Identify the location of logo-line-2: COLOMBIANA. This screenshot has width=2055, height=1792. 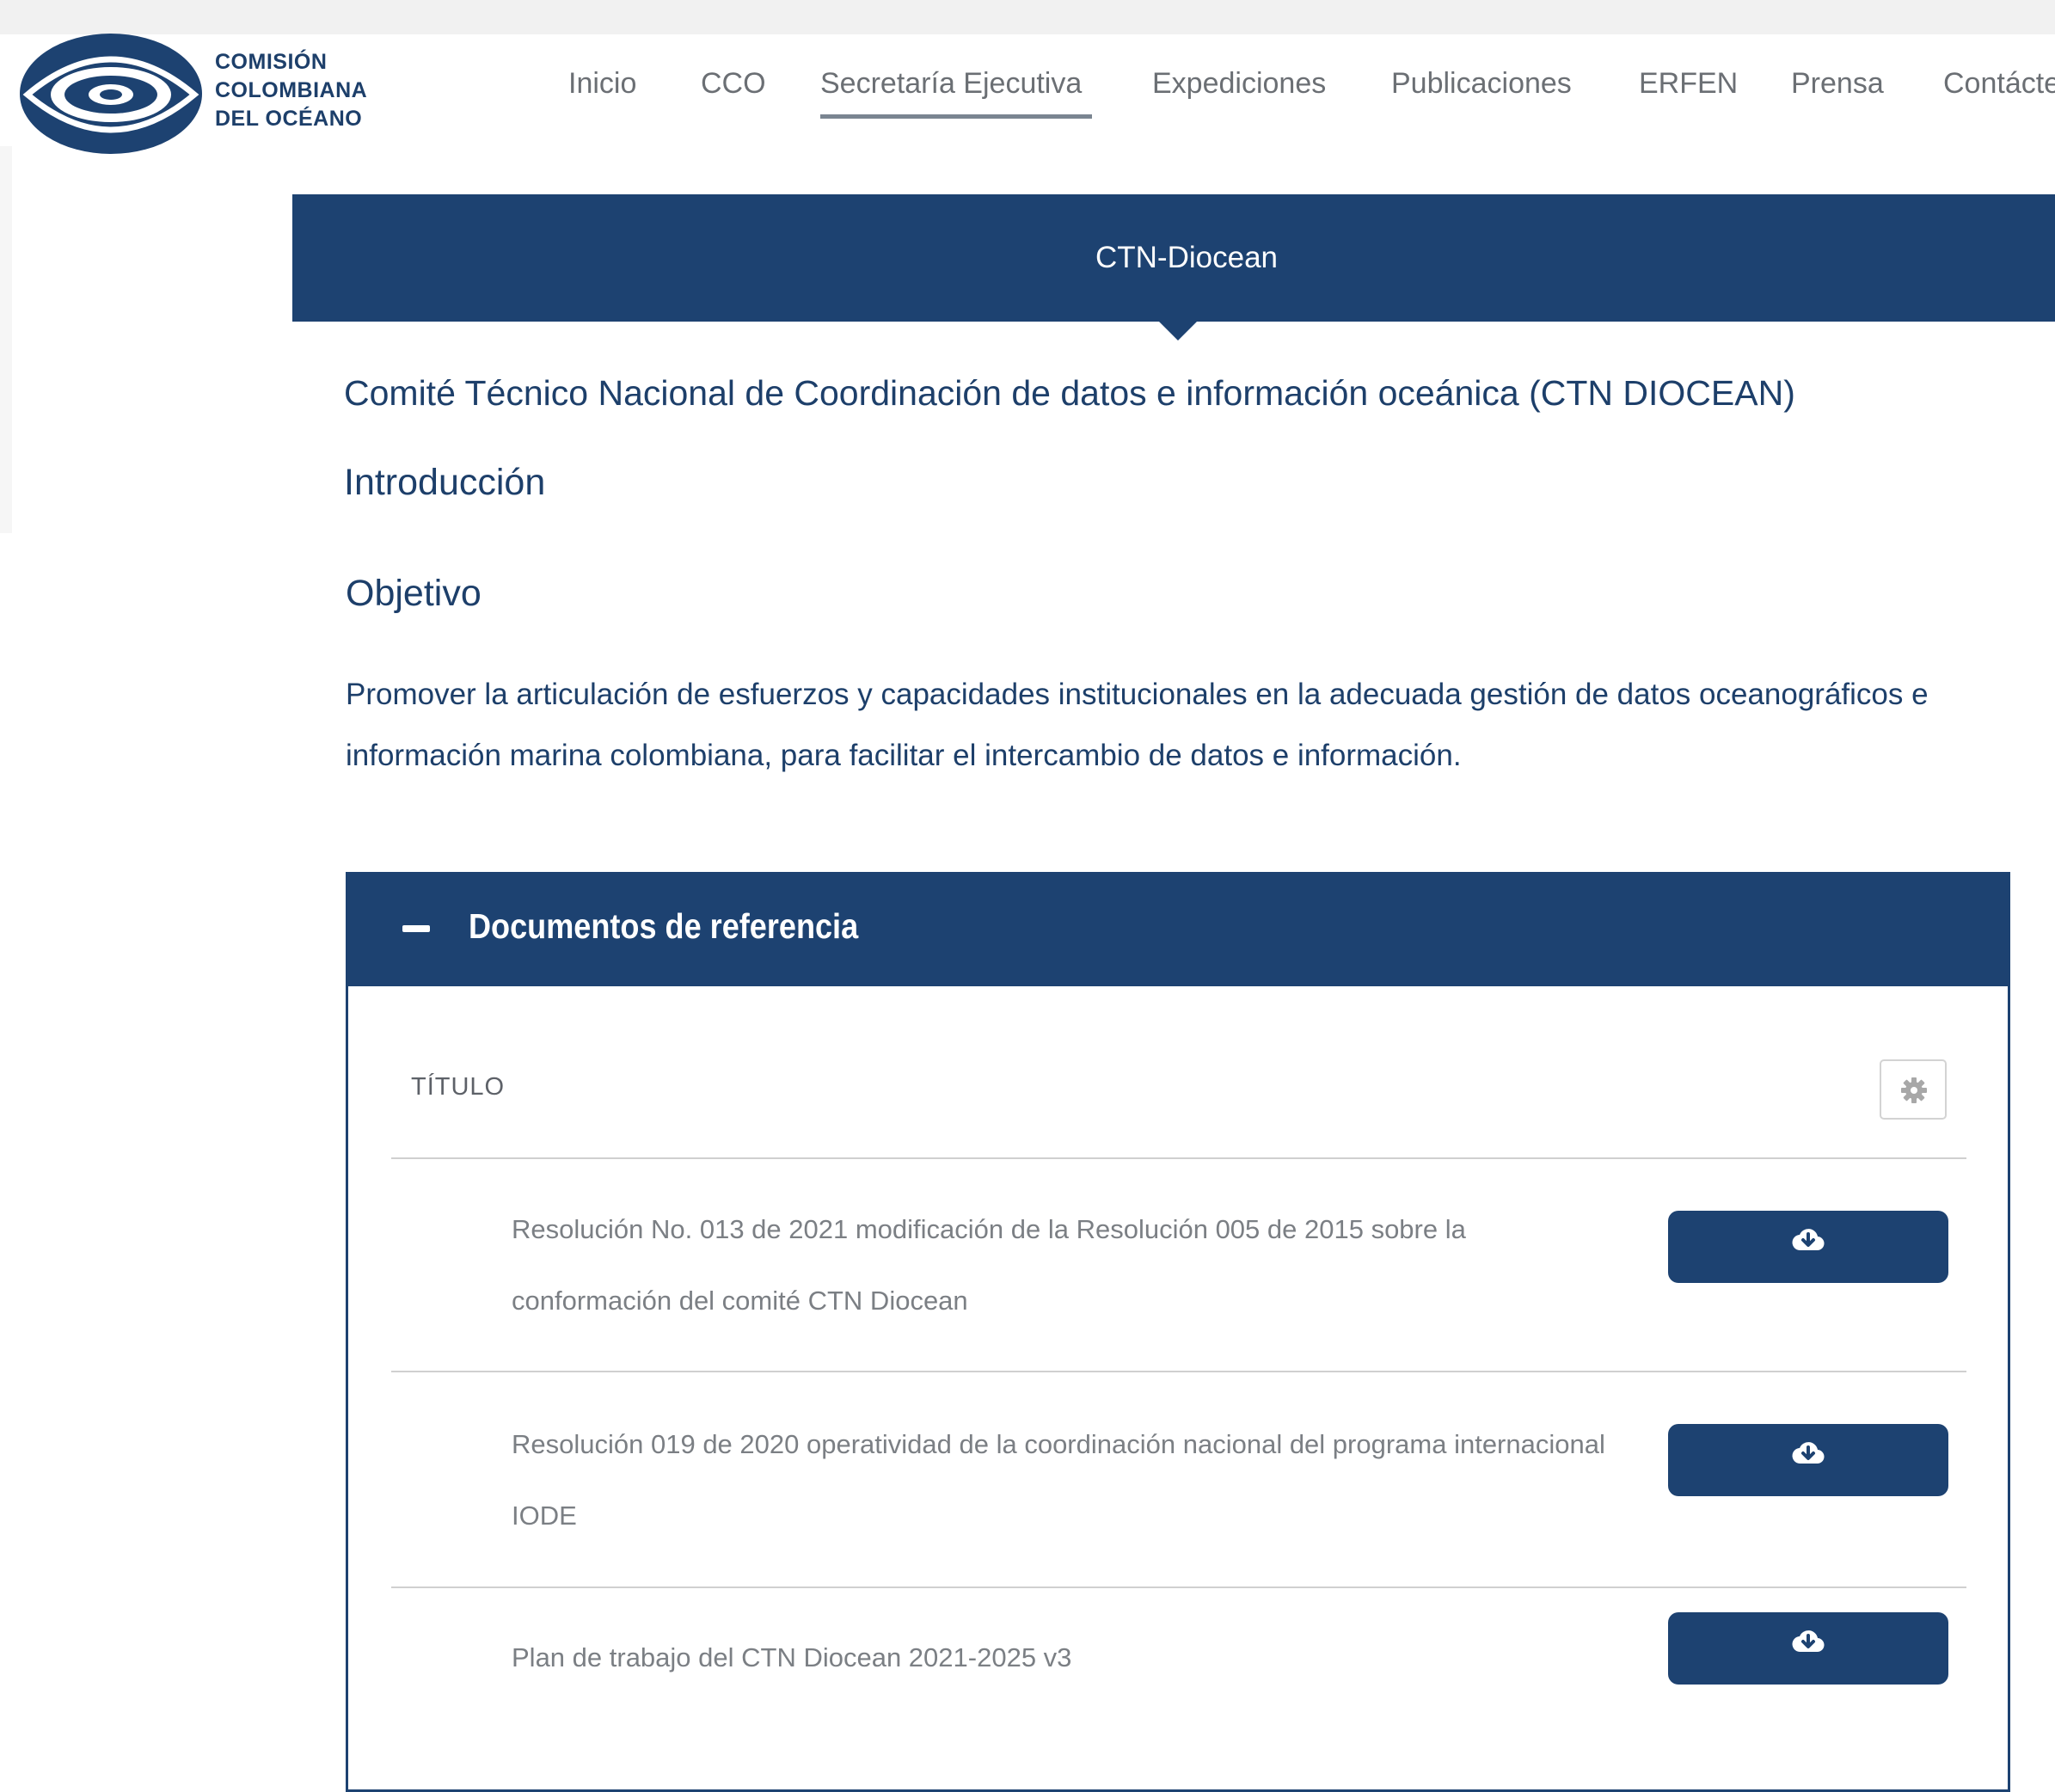
(291, 90).